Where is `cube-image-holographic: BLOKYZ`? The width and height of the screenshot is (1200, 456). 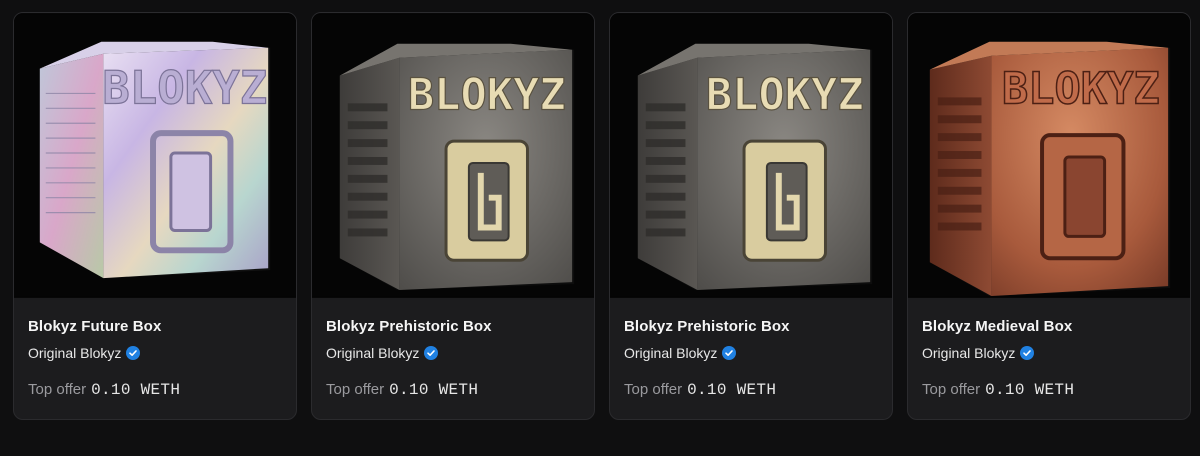
cube-image-holographic: BLOKYZ is located at coordinates (155, 155).